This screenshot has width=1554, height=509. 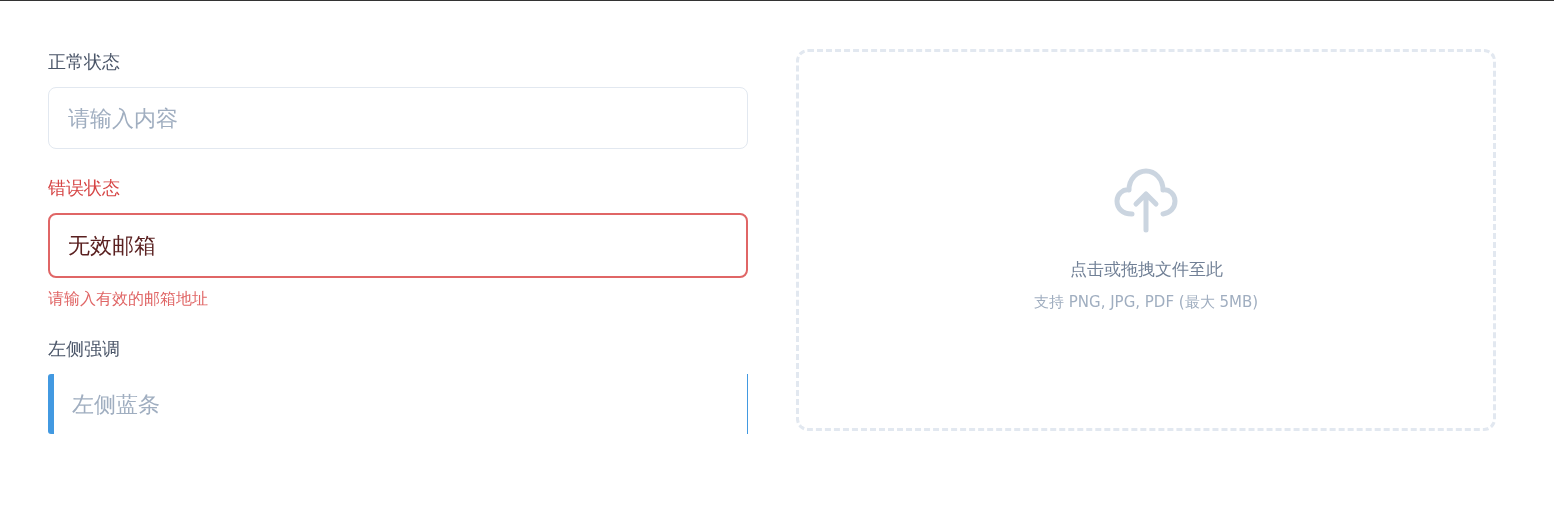 What do you see at coordinates (398, 404) in the screenshot?
I see `input-field: 左侧蓝条` at bounding box center [398, 404].